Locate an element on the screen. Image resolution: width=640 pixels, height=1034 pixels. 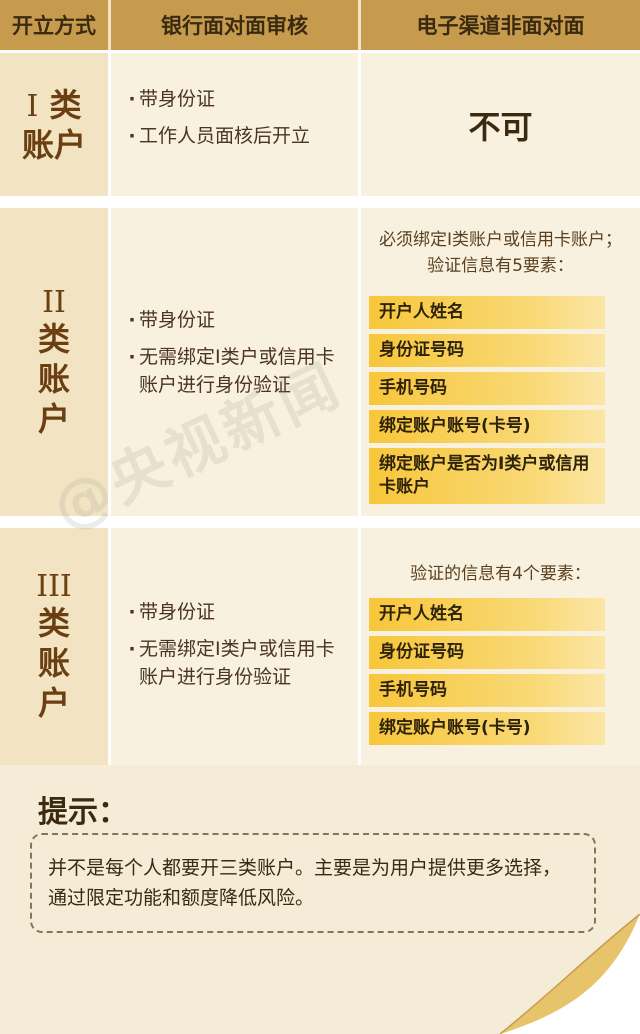
not-allowed-text: 不可 is located at coordinates (500, 126).